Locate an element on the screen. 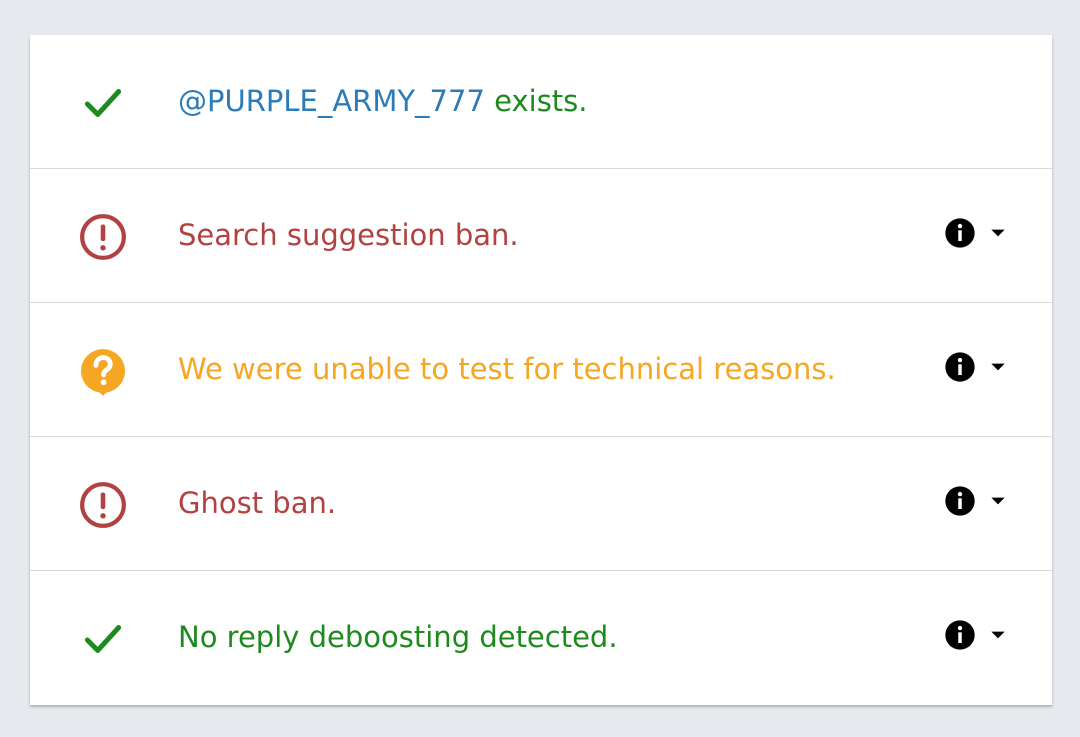 Image resolution: width=1080 pixels, height=737 pixels. user-handle: @PURPLE_ARMY_777 is located at coordinates (331, 101).